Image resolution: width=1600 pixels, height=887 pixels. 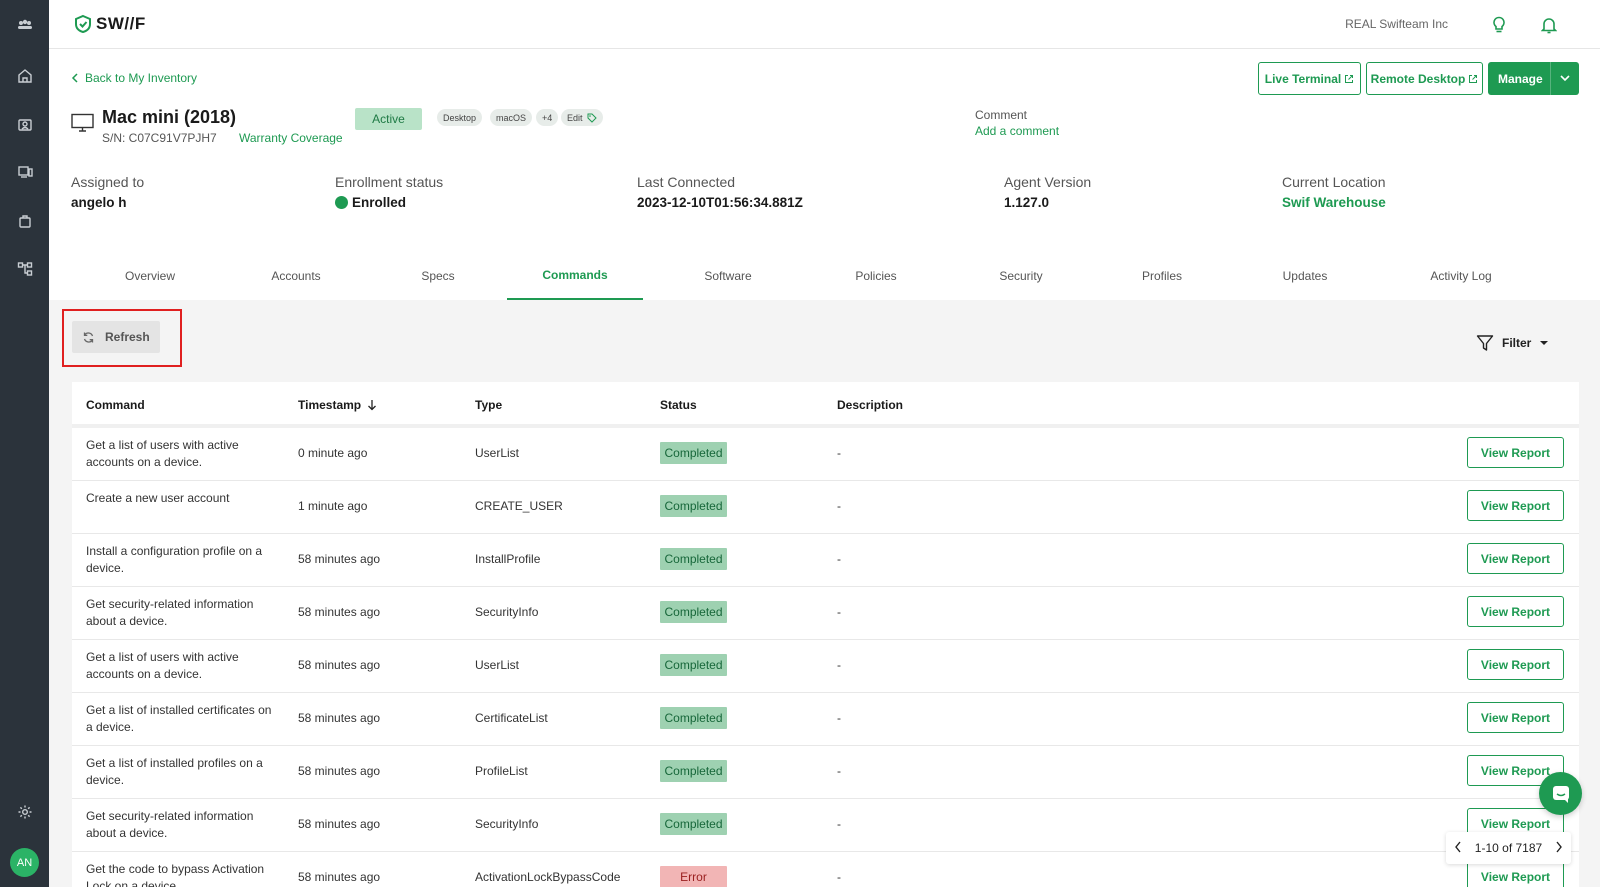 I want to click on logo-text: SW//F, so click(x=121, y=23).